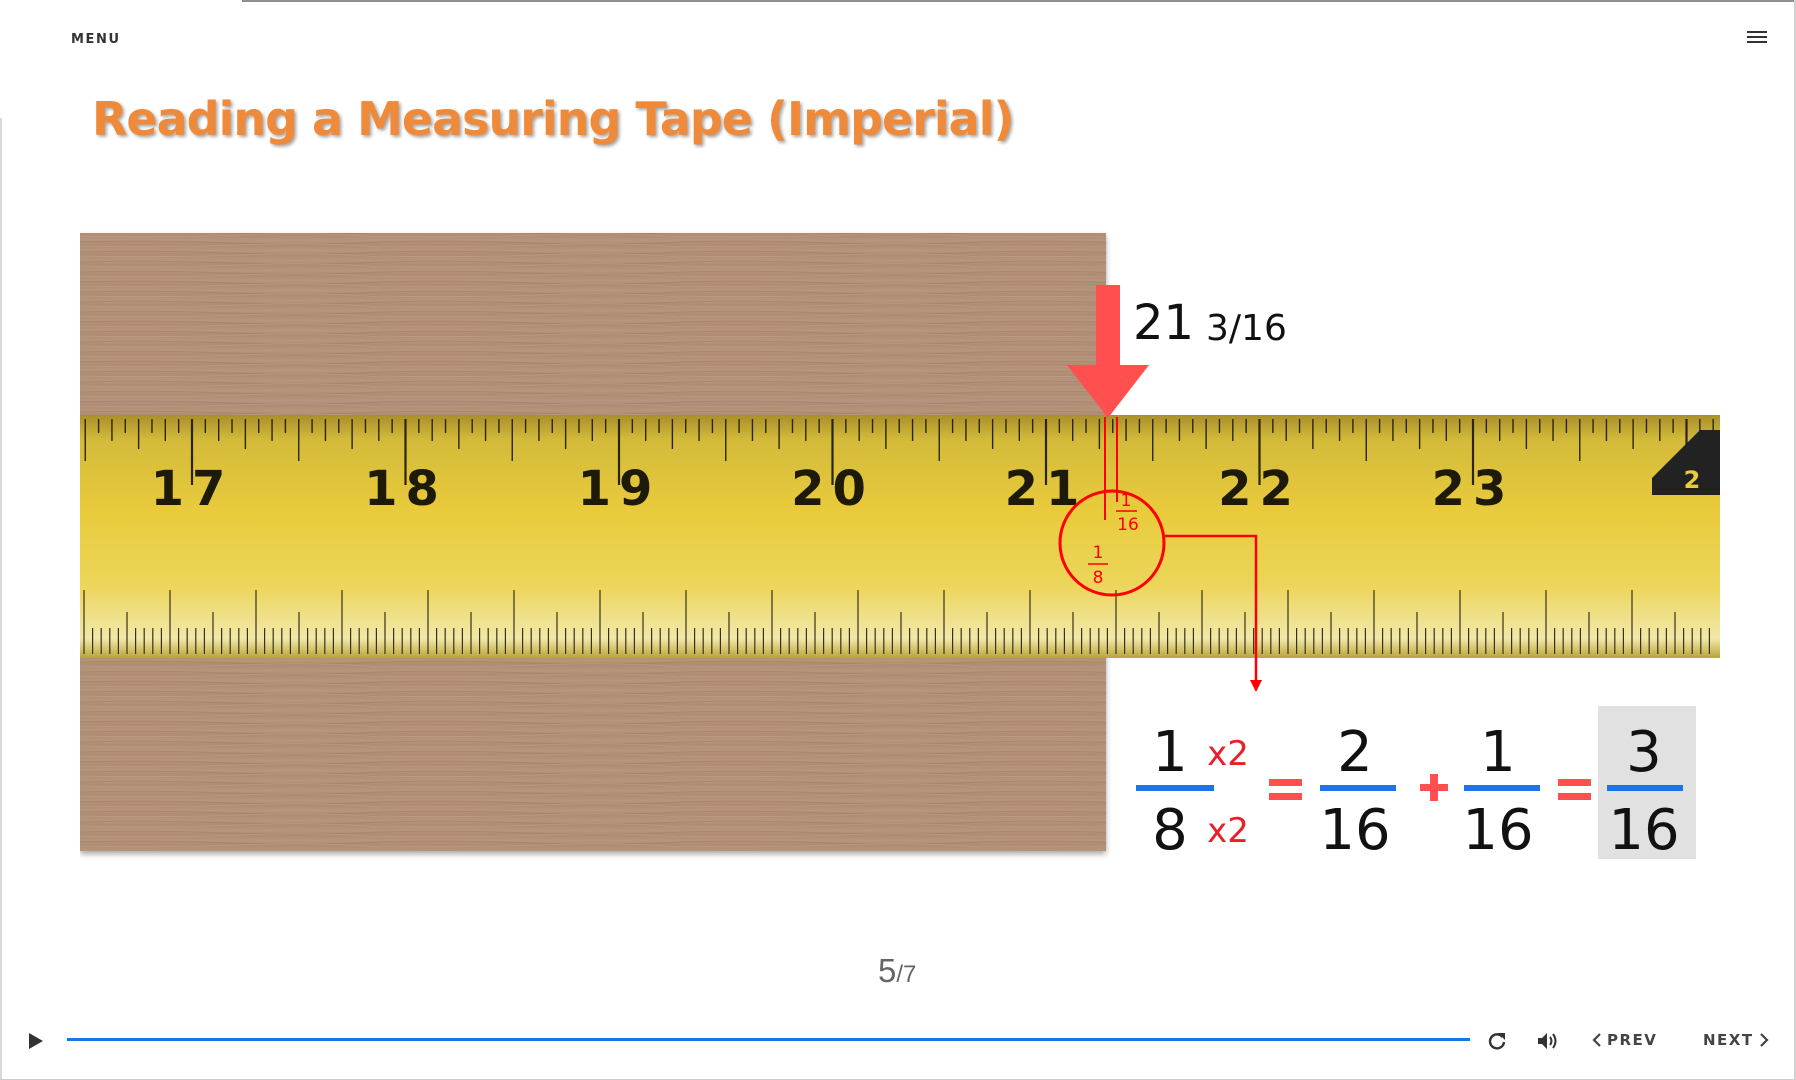 This screenshot has height=1080, width=1796. What do you see at coordinates (1019, 1) in the screenshot?
I see `top-border` at bounding box center [1019, 1].